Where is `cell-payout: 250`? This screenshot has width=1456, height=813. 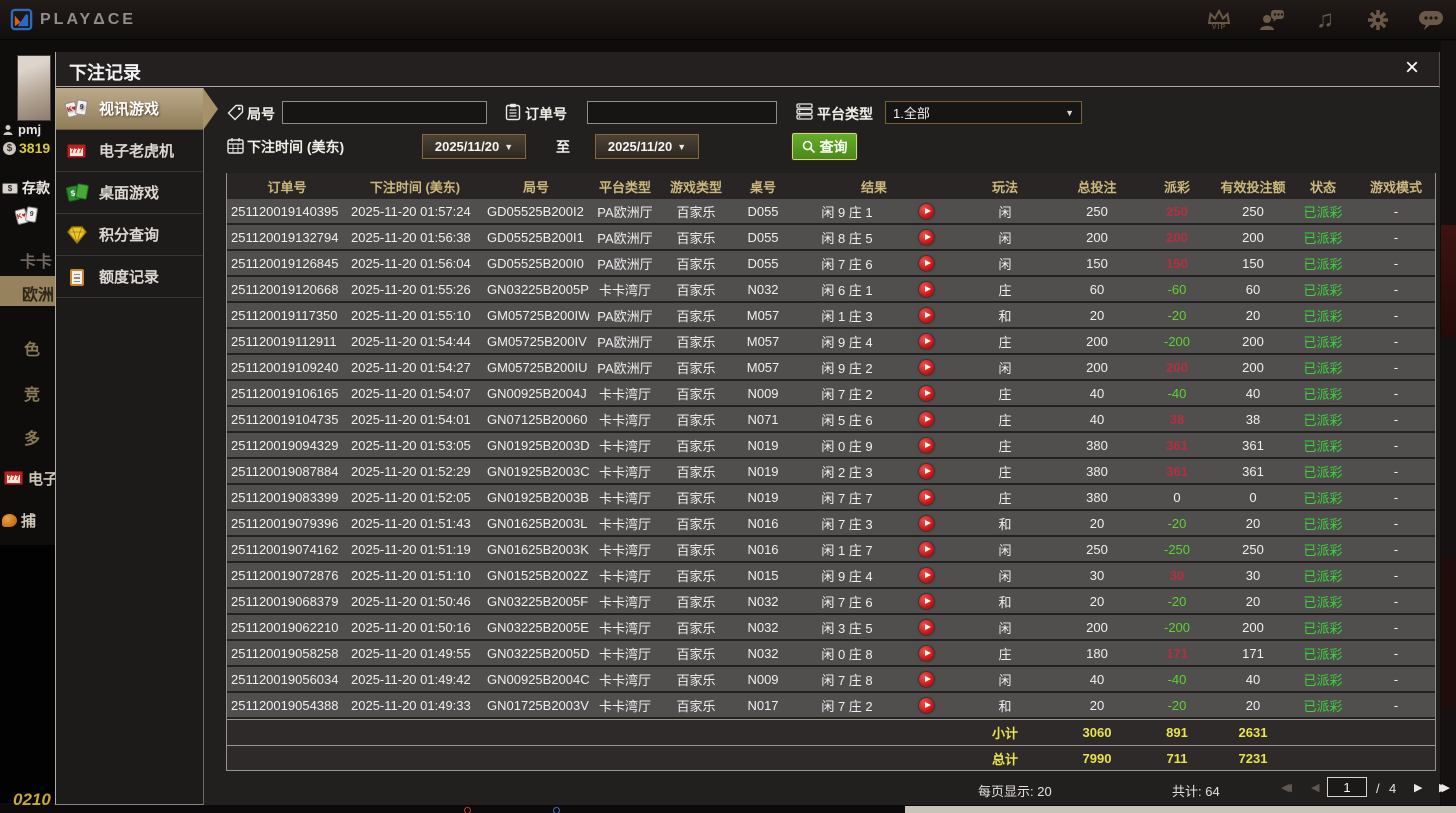 cell-payout: 250 is located at coordinates (1177, 211).